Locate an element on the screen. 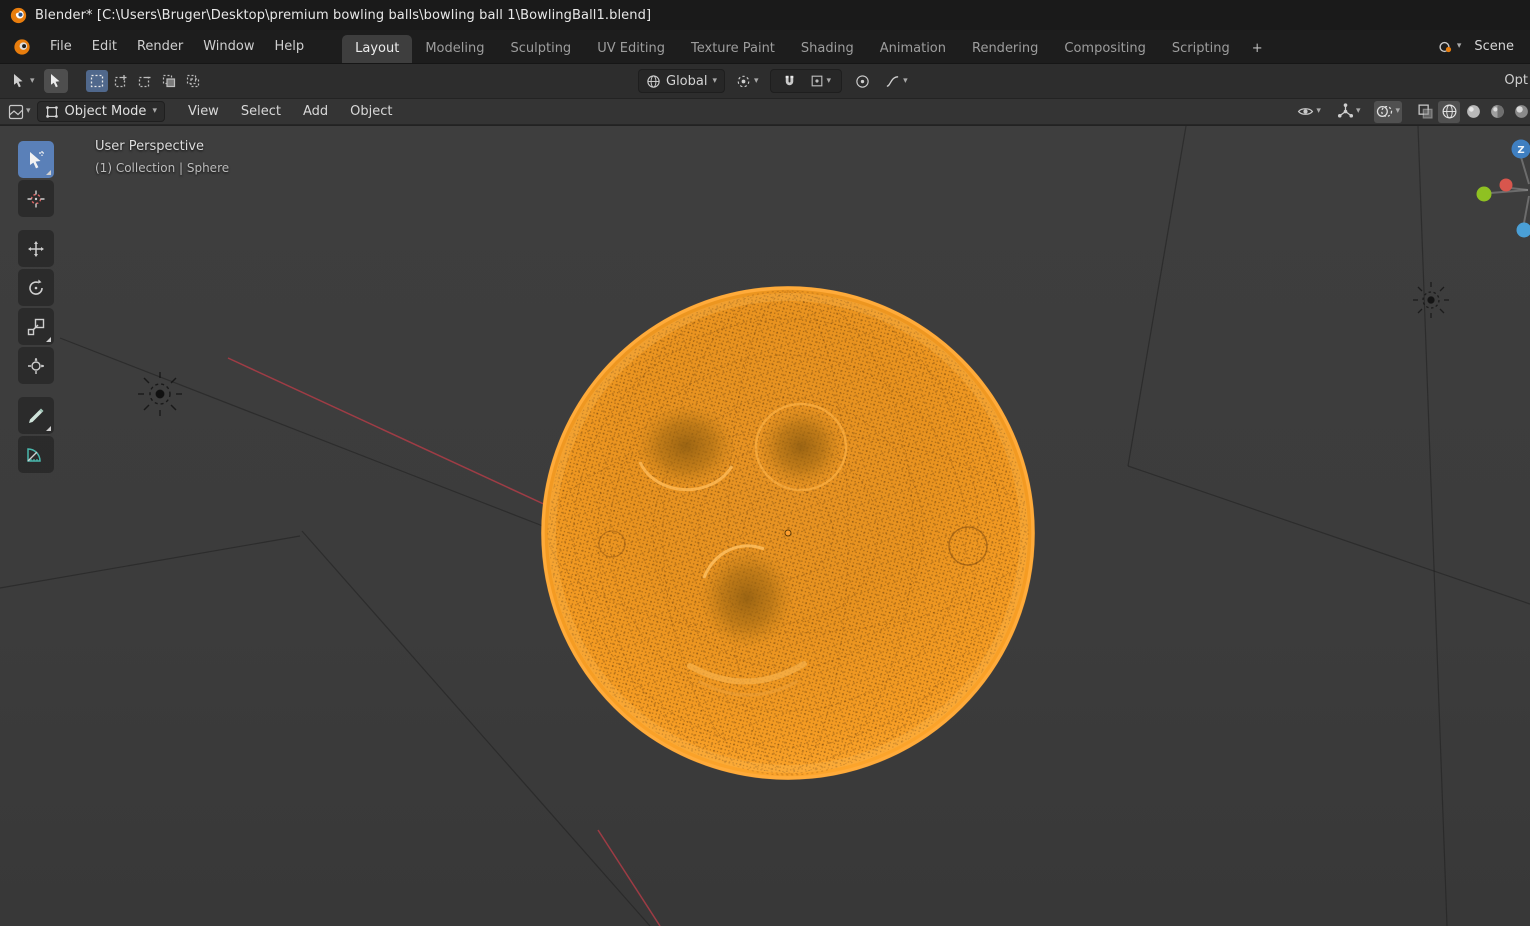 This screenshot has width=1530, height=926. scene-name: Scene is located at coordinates (1494, 46).